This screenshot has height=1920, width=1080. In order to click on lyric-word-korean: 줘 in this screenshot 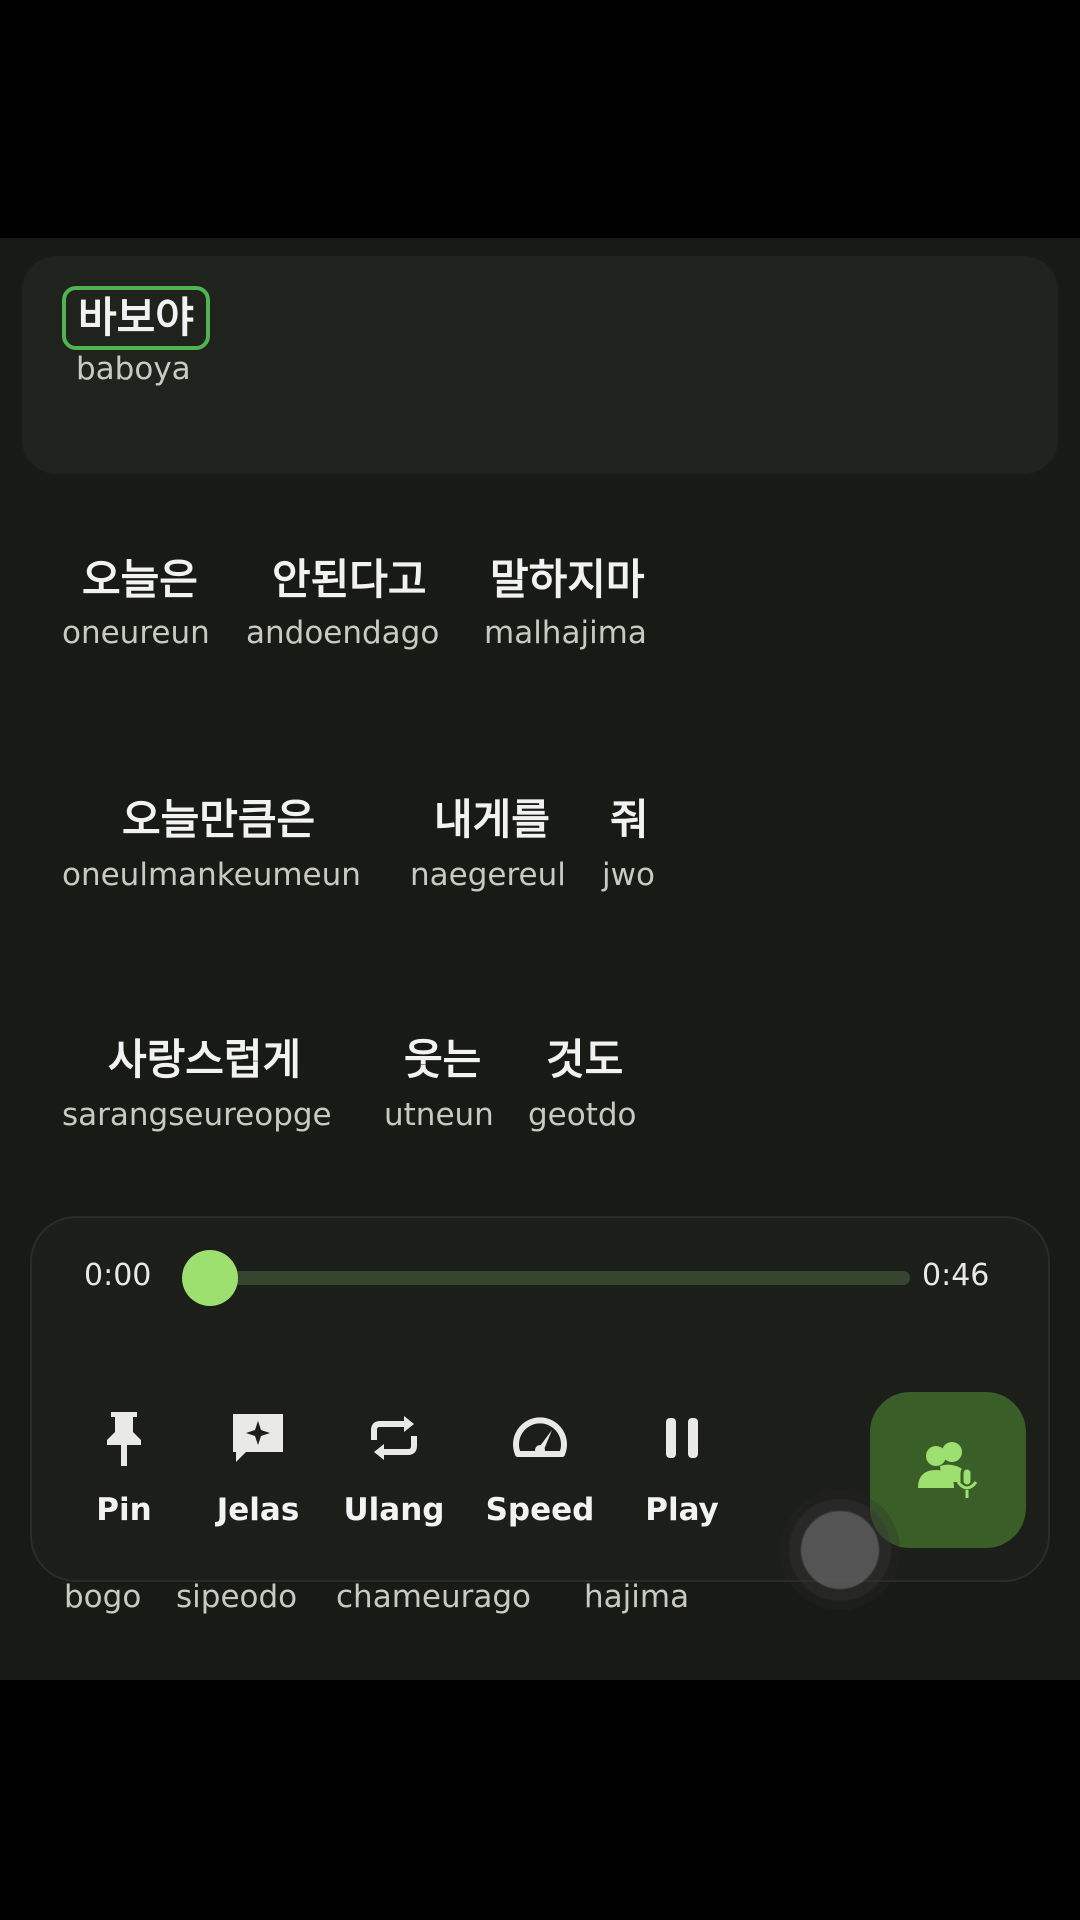, I will do `click(629, 819)`.